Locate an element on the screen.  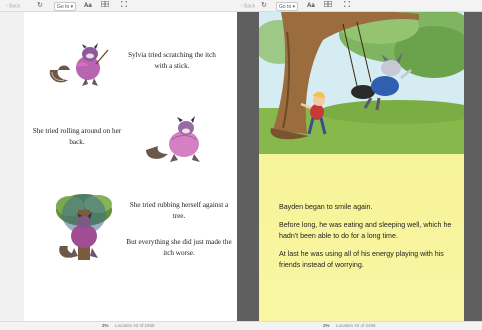
sylvia-rolling-illustration is located at coordinates (173, 139).